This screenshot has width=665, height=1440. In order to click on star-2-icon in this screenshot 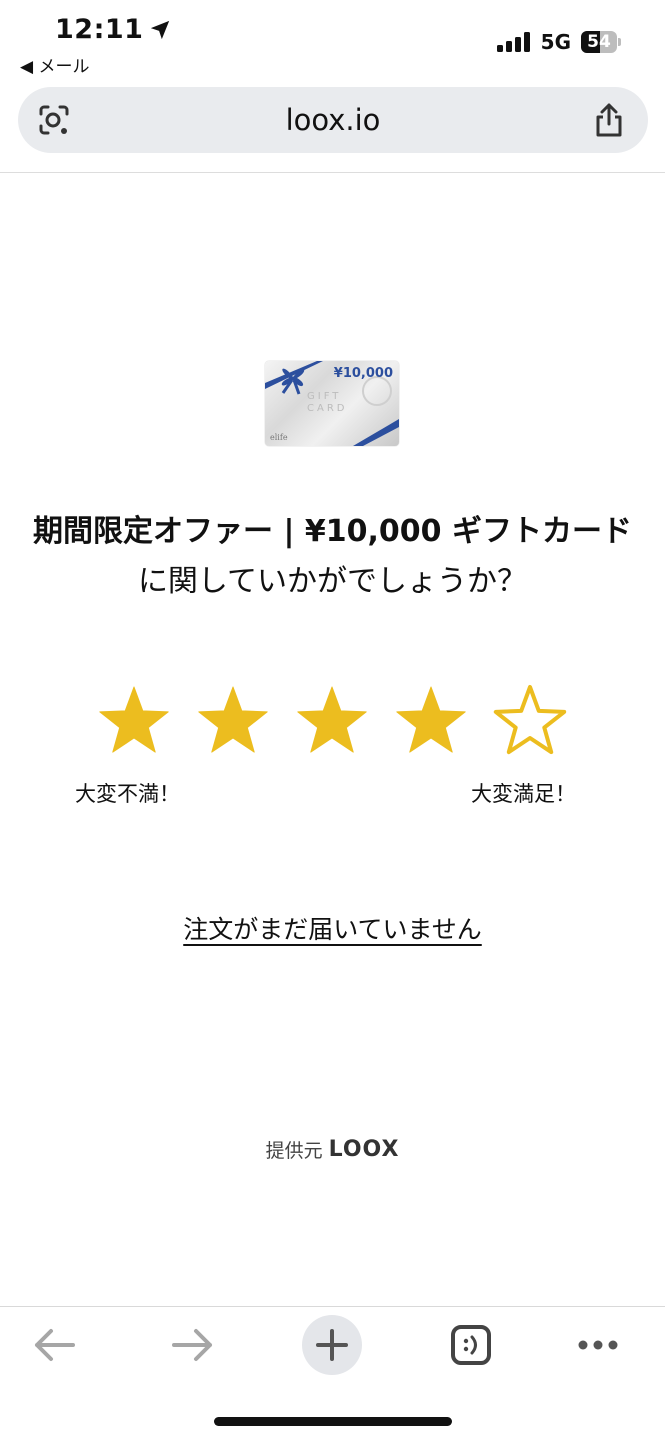, I will do `click(233, 721)`.